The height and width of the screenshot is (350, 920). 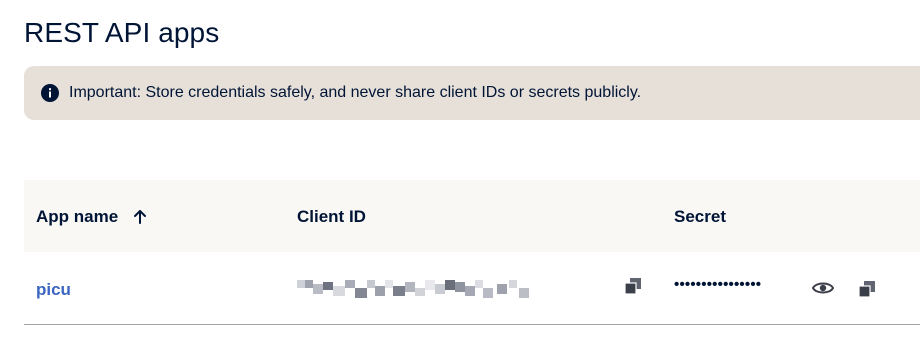 I want to click on column-header-client-id: Client ID, so click(x=331, y=217).